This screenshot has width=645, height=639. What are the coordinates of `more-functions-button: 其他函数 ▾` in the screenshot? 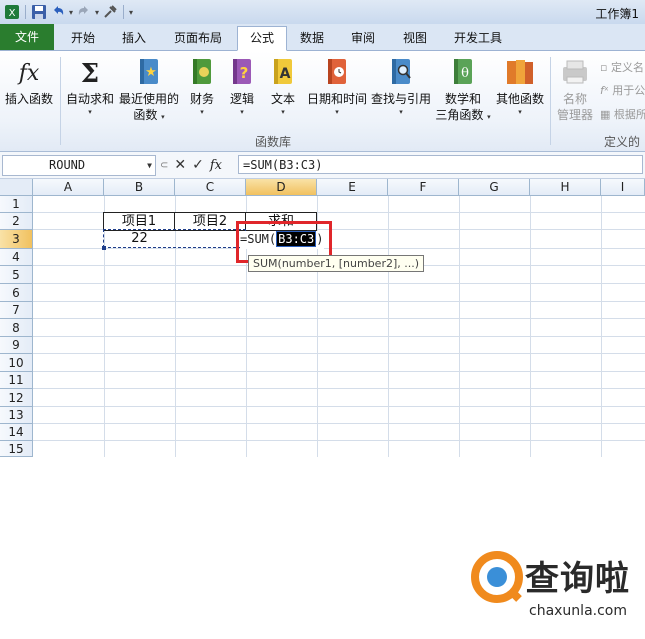 It's located at (520, 86).